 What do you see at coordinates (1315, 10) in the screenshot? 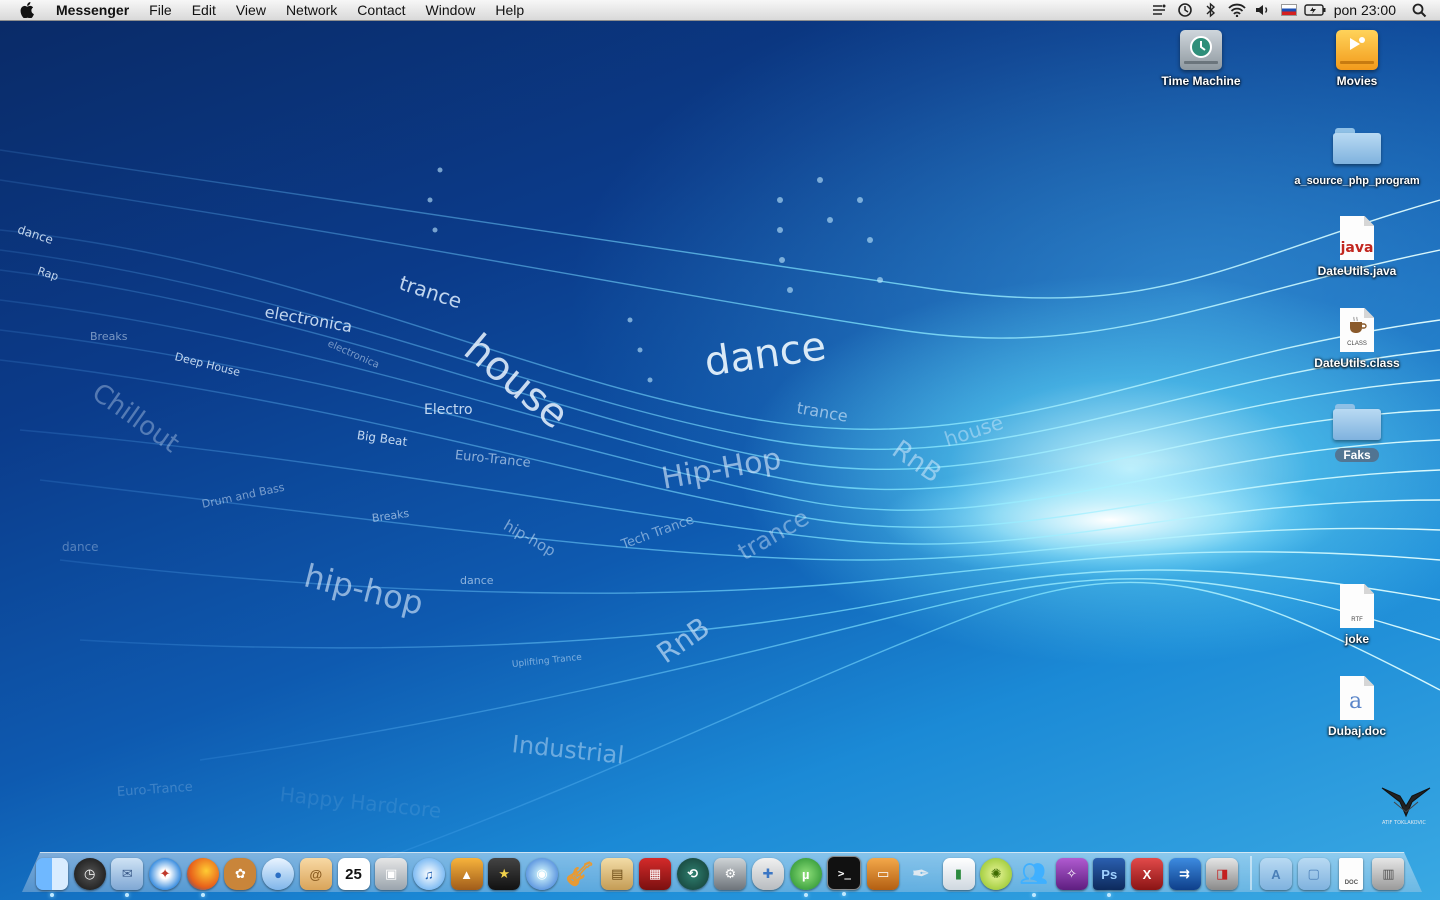
I see `battery-icon` at bounding box center [1315, 10].